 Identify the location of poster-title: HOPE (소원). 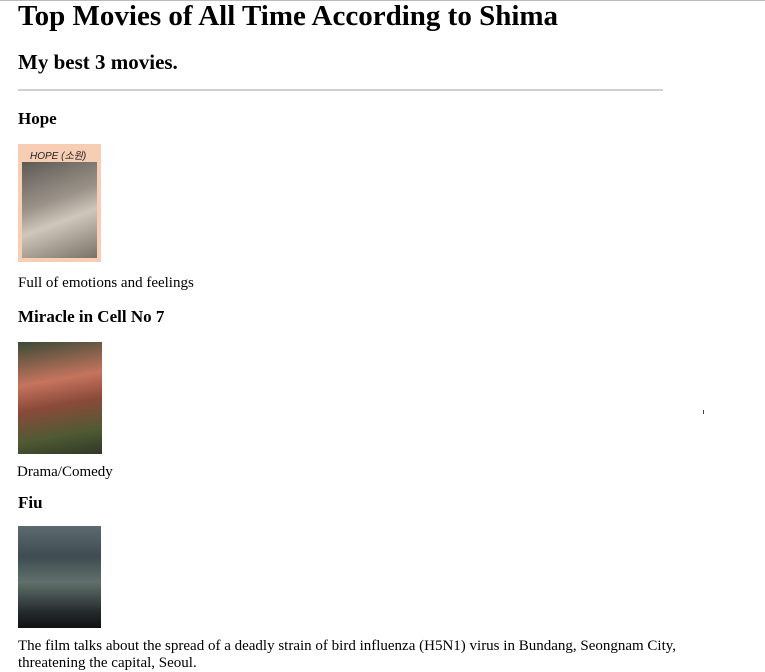
(58, 156).